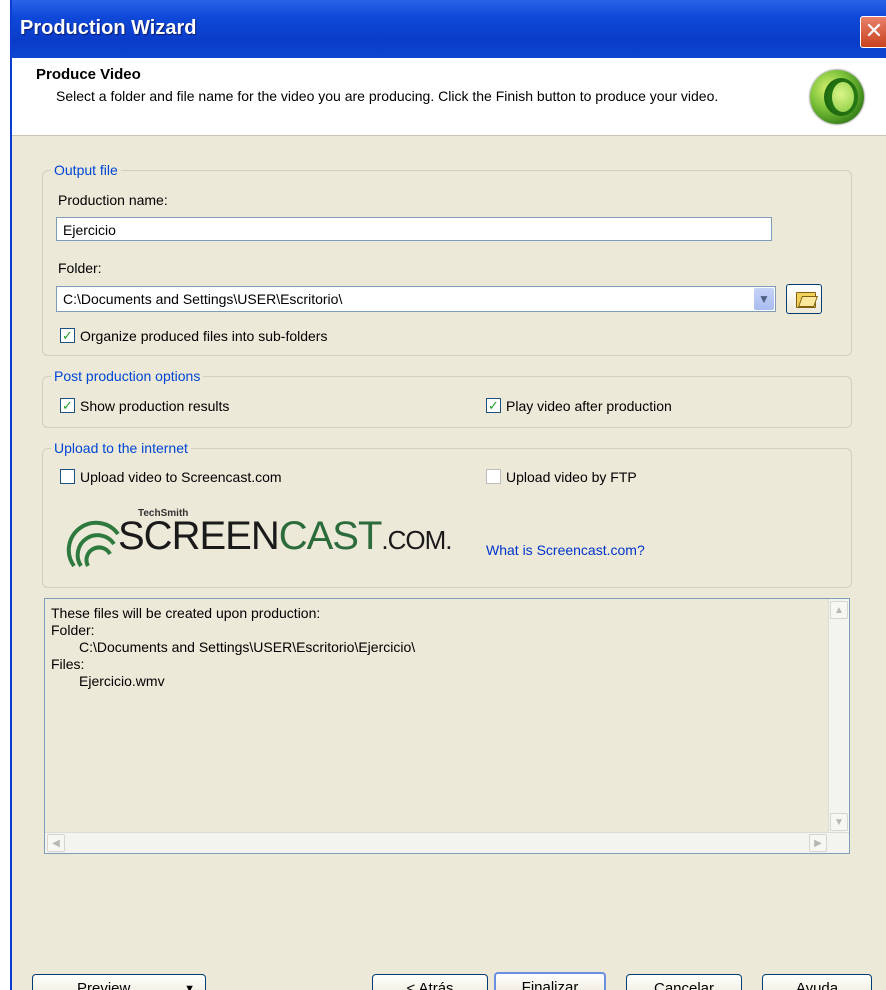 Image resolution: width=886 pixels, height=990 pixels. What do you see at coordinates (93, 544) in the screenshot?
I see `screencast-rings-icon` at bounding box center [93, 544].